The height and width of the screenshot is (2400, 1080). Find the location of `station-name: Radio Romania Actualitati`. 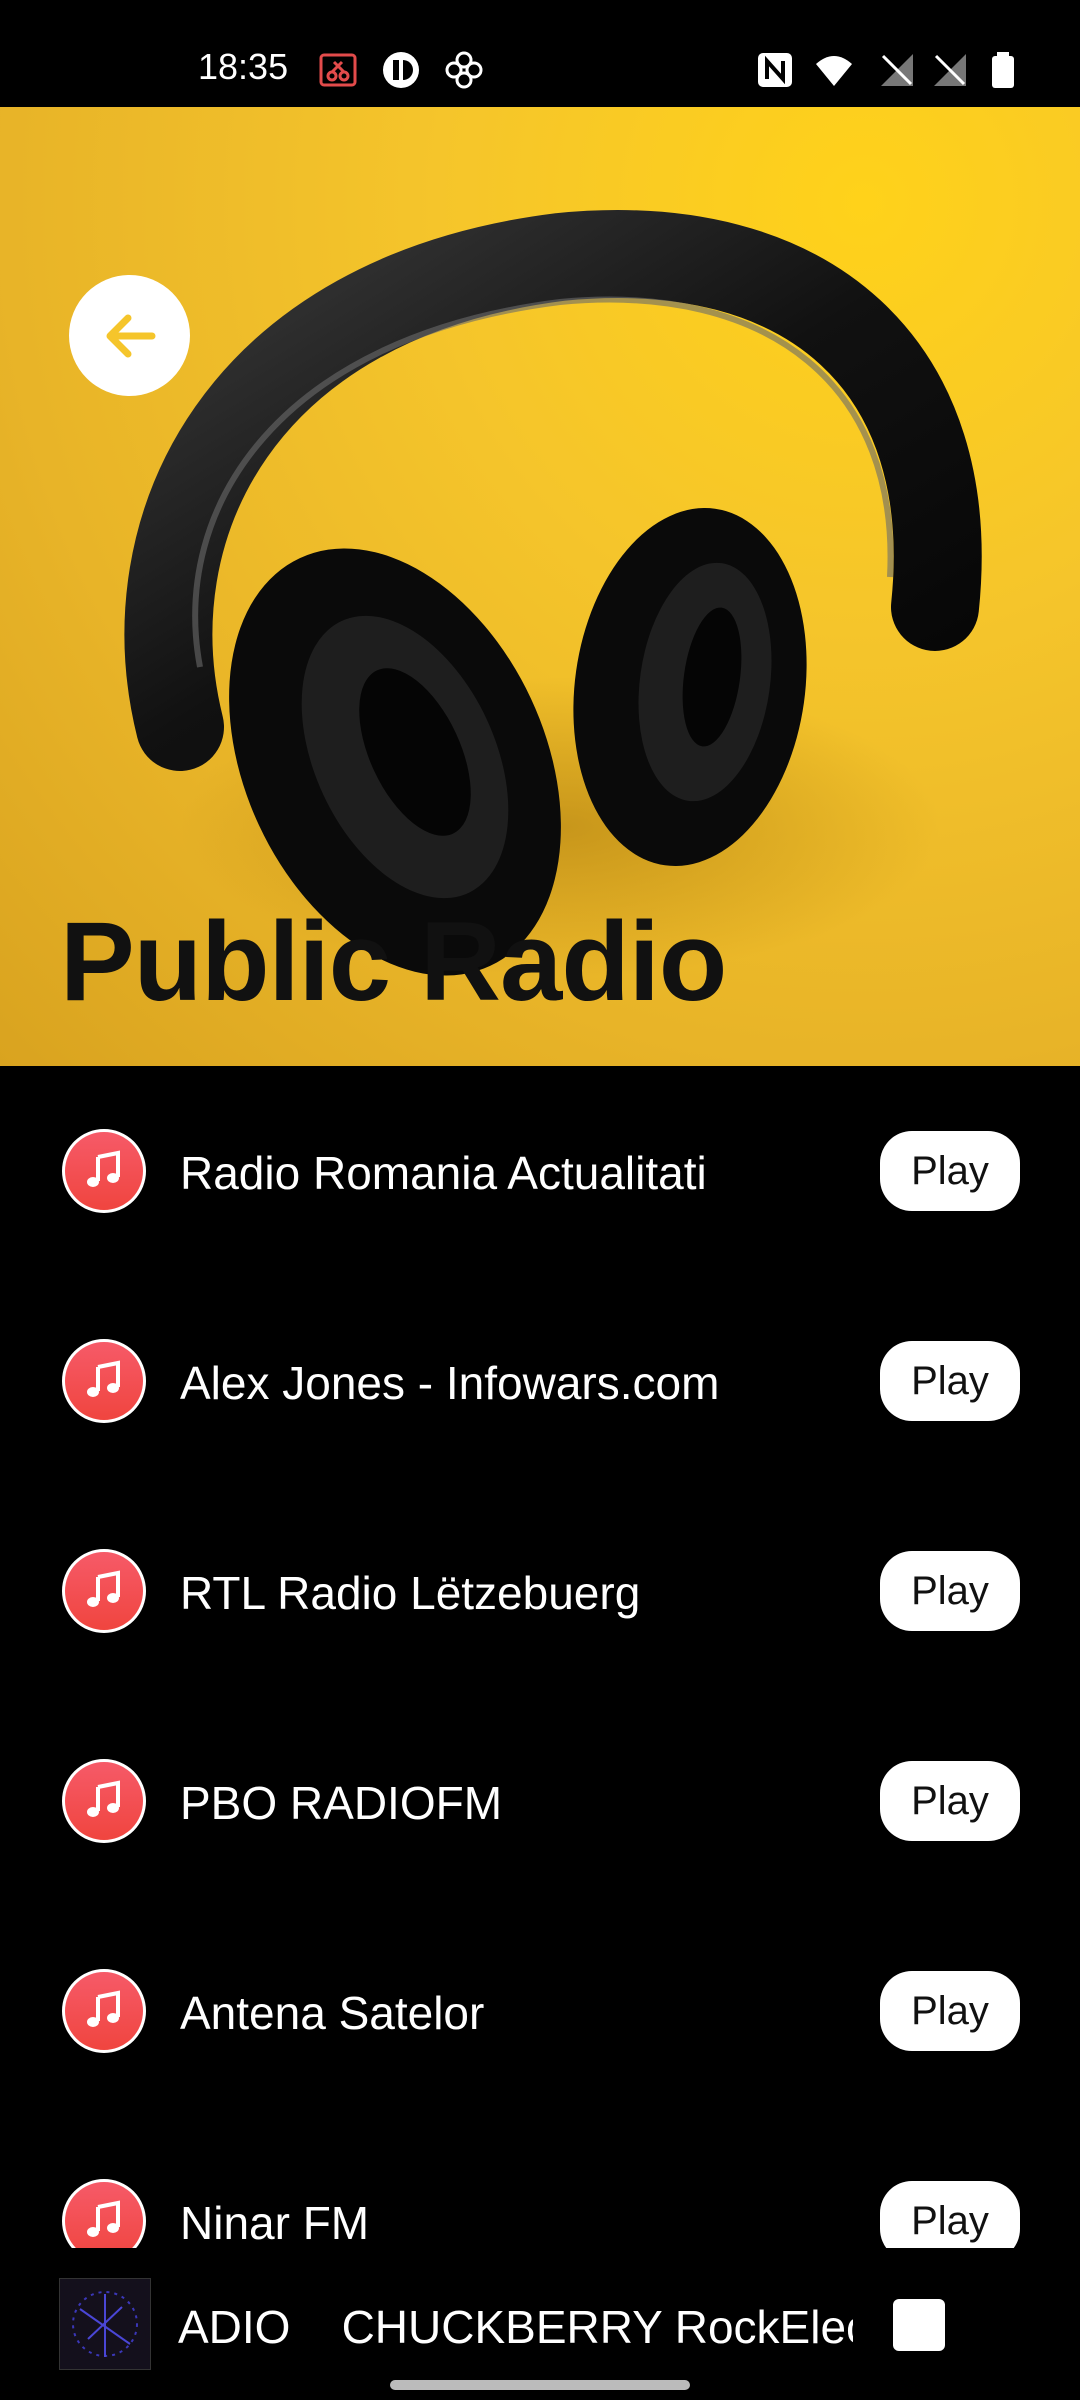

station-name: Radio Romania Actualitati is located at coordinates (443, 1173).